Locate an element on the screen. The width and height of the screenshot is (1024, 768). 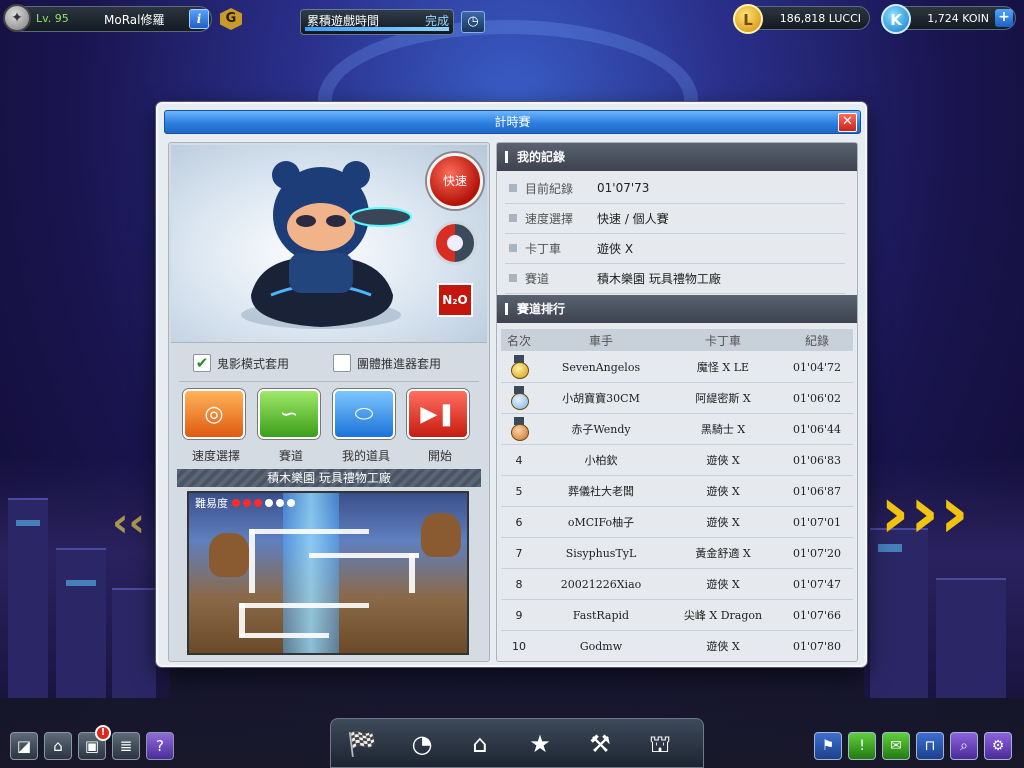
ranking-header: 賽道排行 is located at coordinates (677, 309).